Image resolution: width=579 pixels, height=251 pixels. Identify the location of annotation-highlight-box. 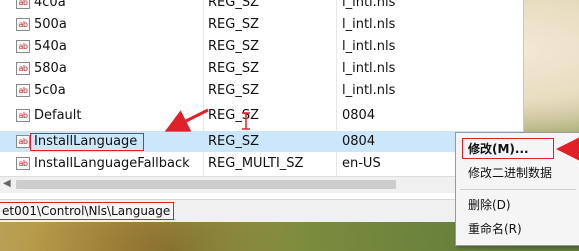
(87, 142).